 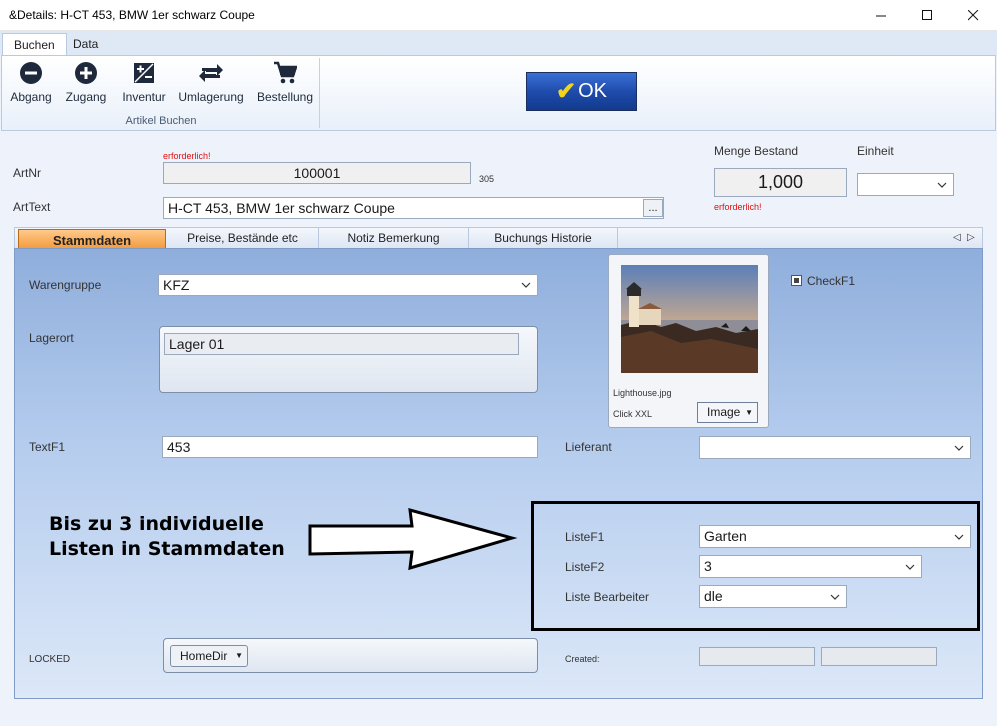 I want to click on listef2-value: 3, so click(x=708, y=566).